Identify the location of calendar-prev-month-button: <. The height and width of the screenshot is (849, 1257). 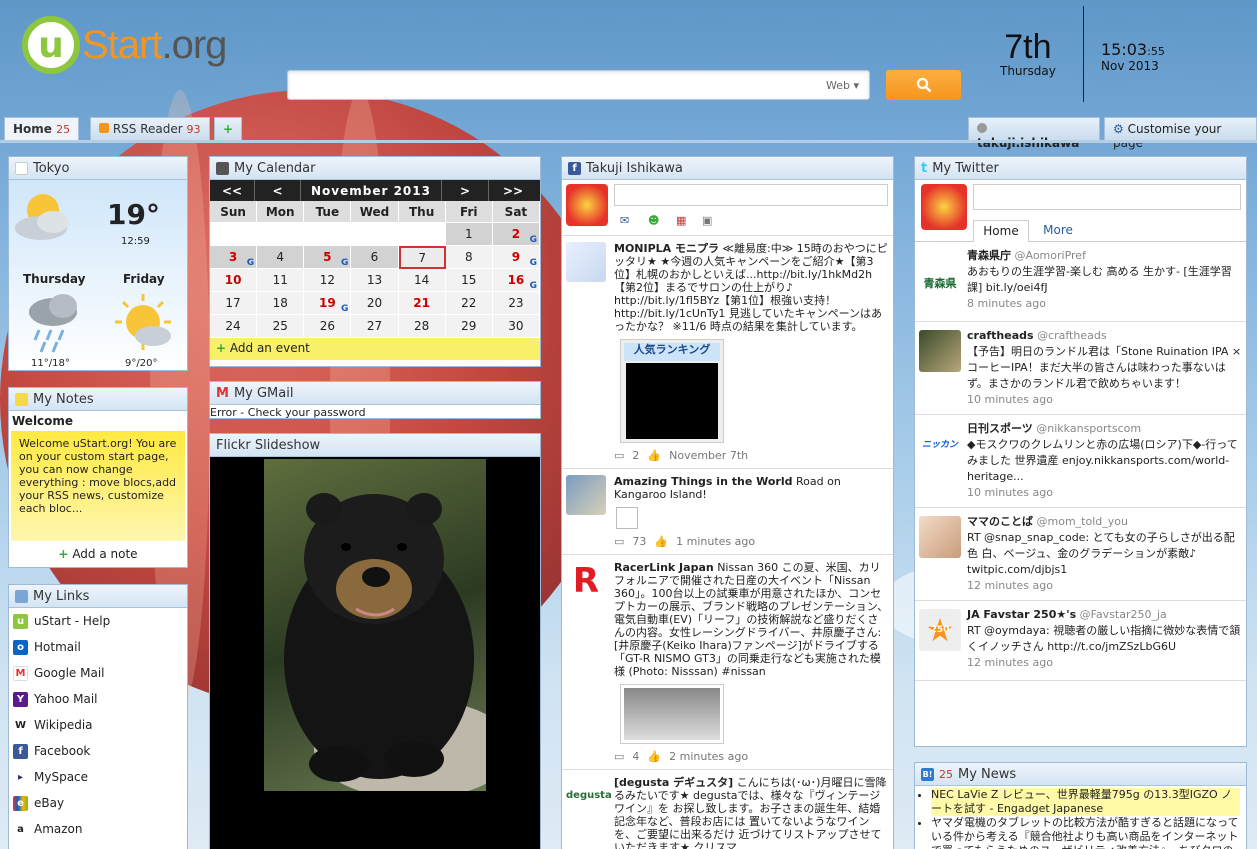
(278, 190).